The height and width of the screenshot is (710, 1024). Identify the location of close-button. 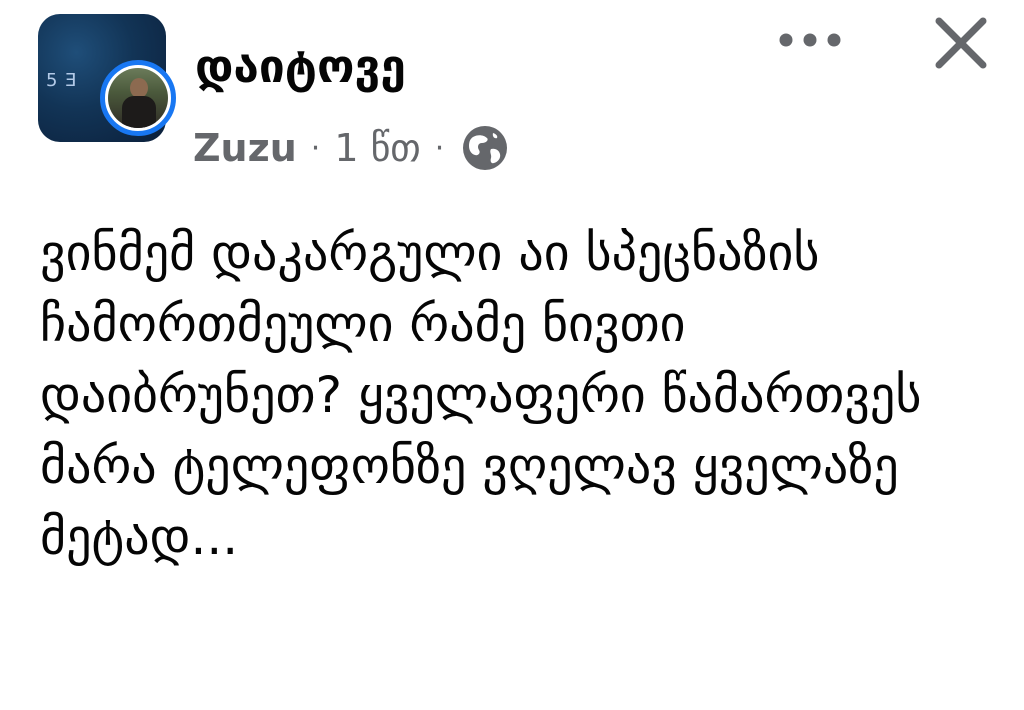
(961, 43).